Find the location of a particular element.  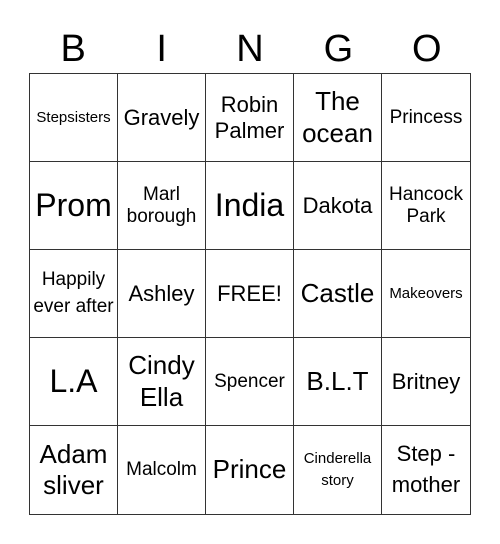

header-letter-o: O is located at coordinates (427, 49).